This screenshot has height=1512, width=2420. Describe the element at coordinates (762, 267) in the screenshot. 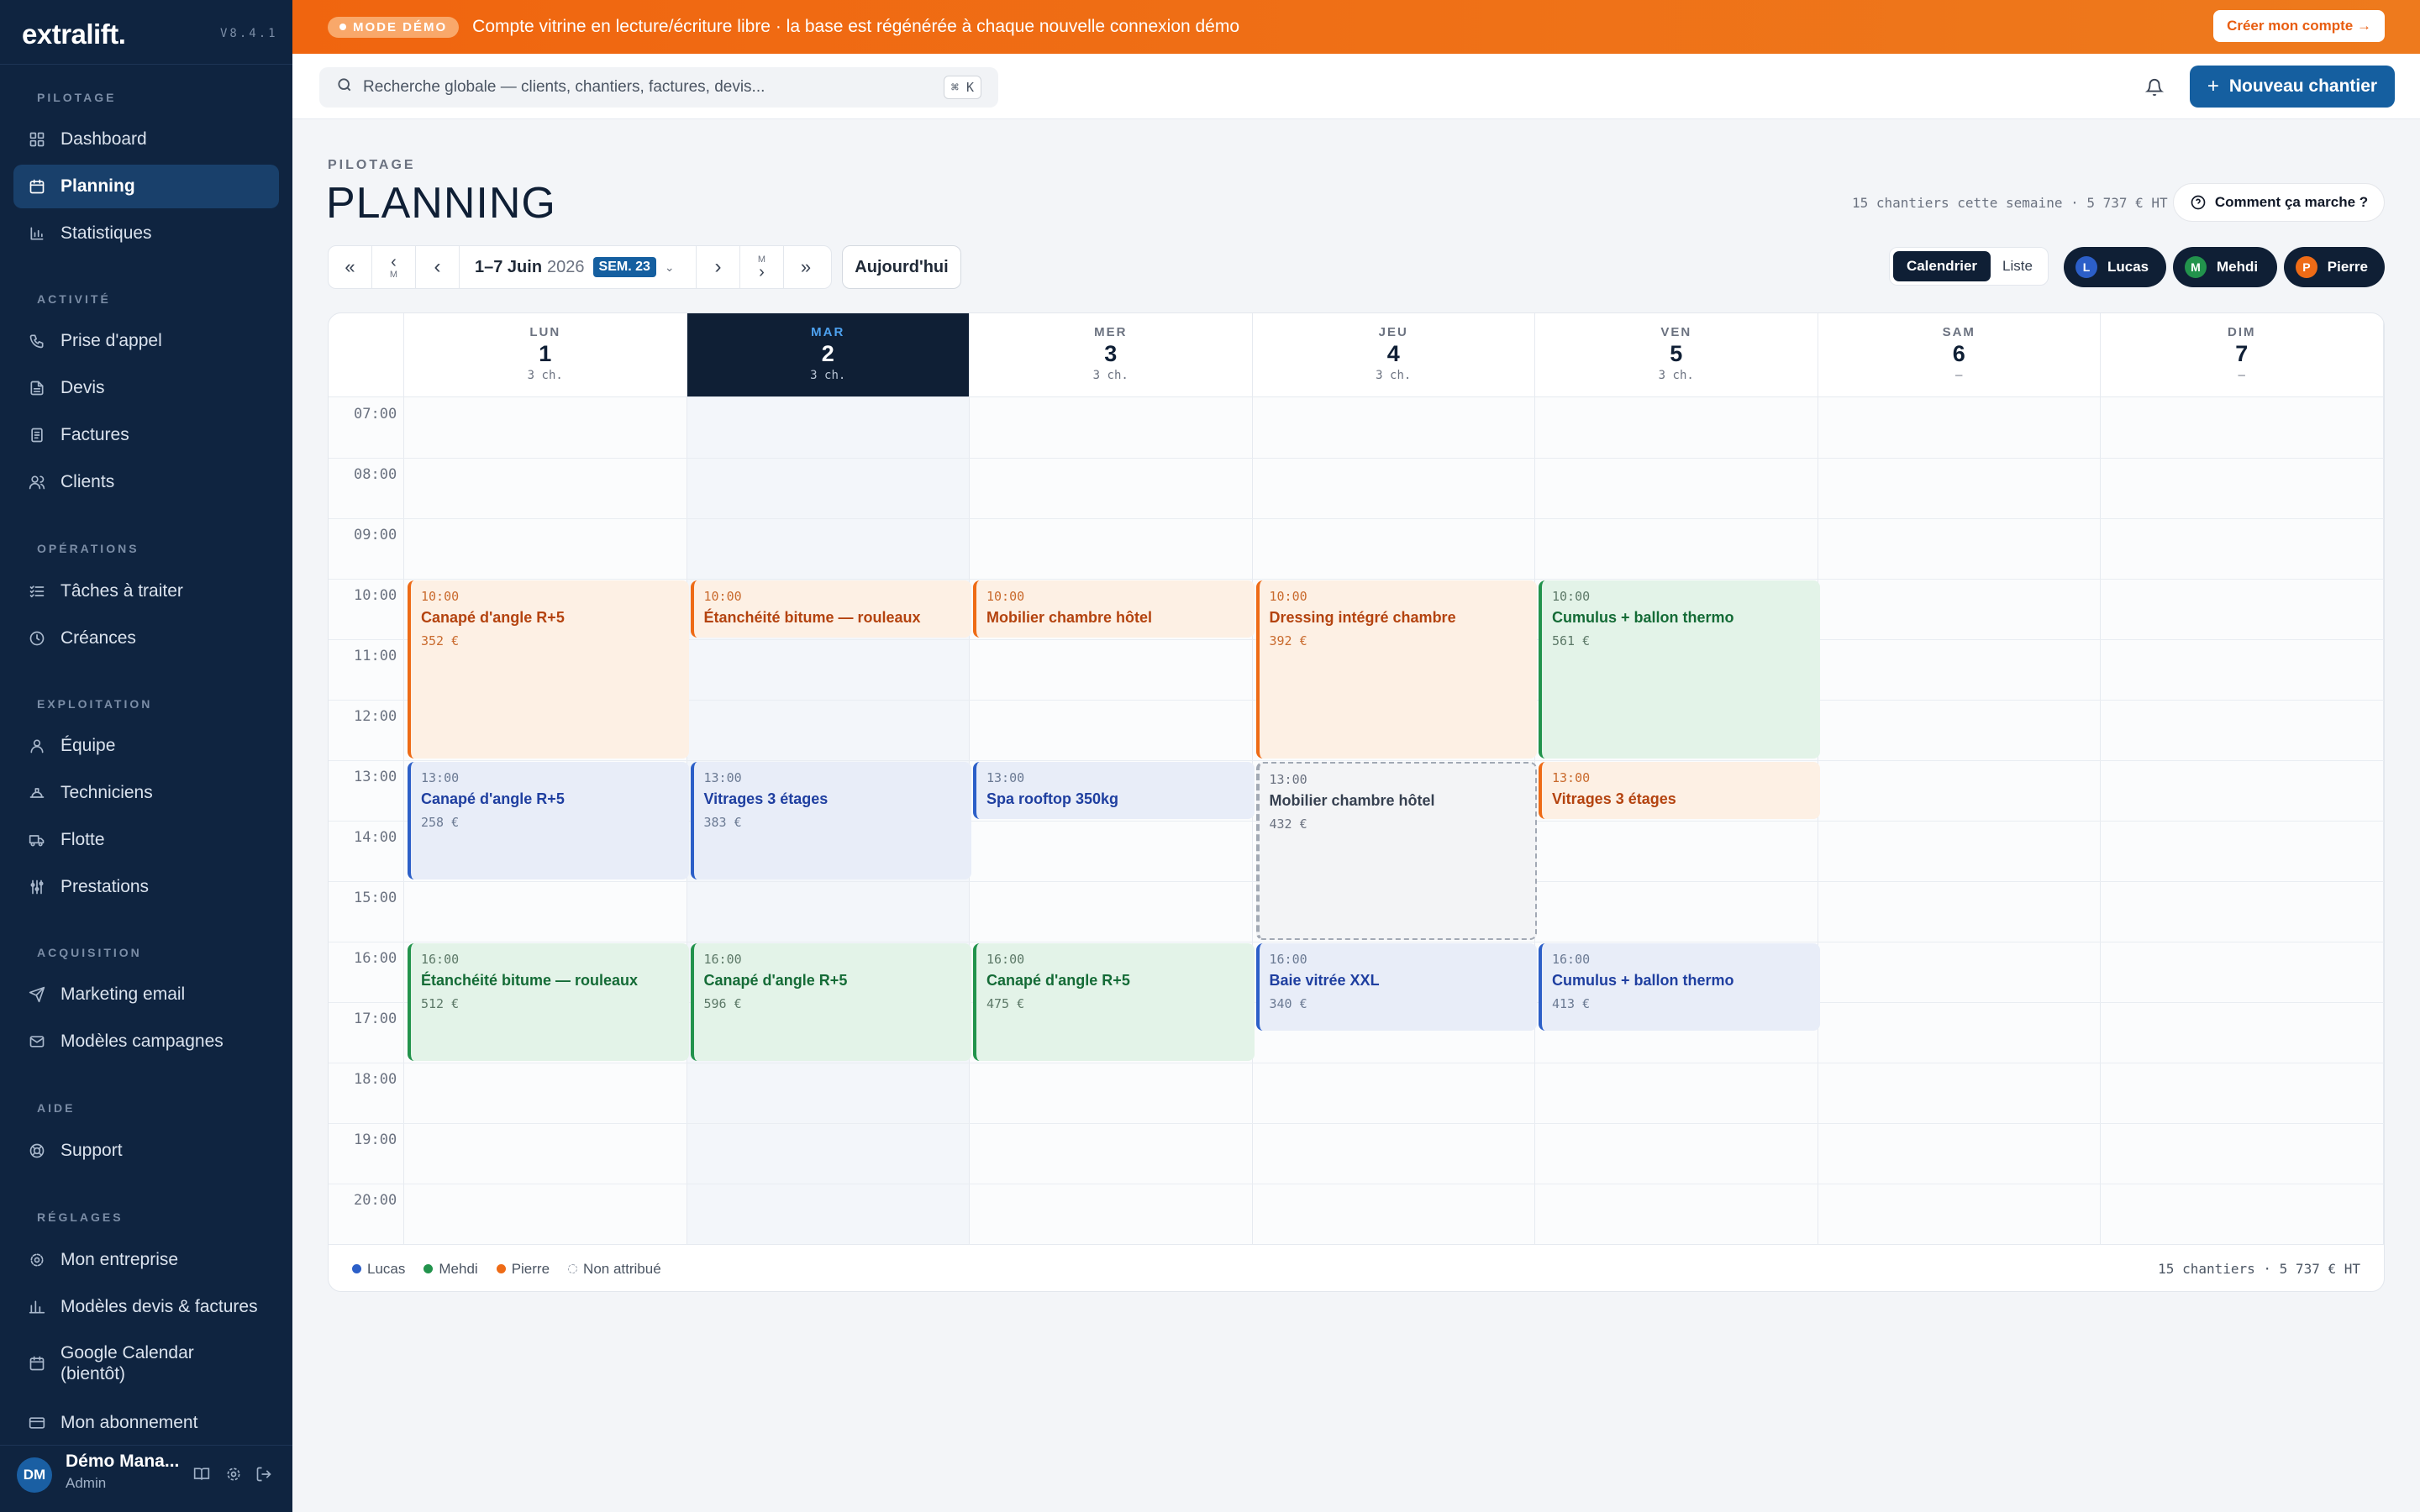

I see `next-month-button: M ›` at that location.